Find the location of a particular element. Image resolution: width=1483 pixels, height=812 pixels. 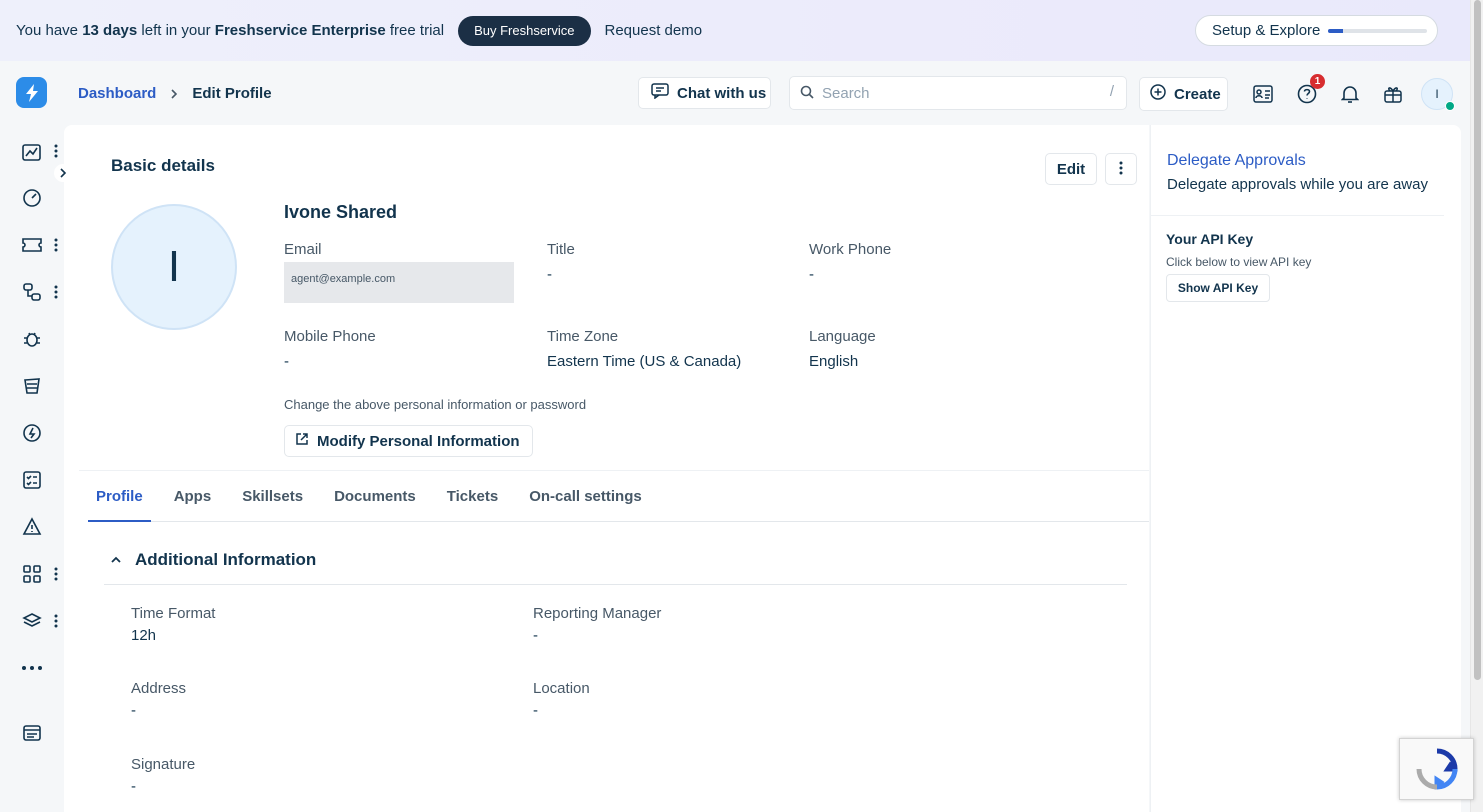

search-box: / is located at coordinates (958, 93).